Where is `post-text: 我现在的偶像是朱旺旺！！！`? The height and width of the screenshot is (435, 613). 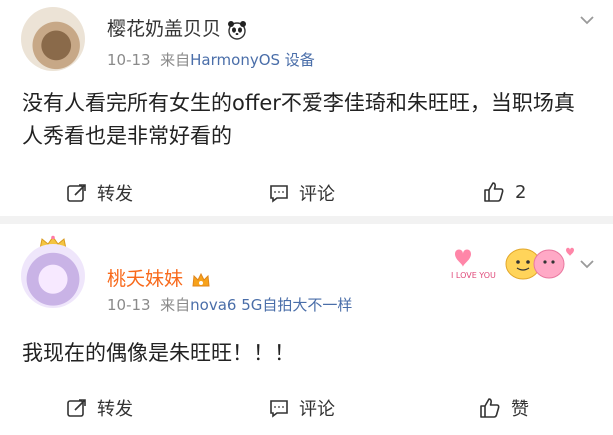
post-text: 我现在的偶像是朱旺旺！！！ is located at coordinates (158, 353).